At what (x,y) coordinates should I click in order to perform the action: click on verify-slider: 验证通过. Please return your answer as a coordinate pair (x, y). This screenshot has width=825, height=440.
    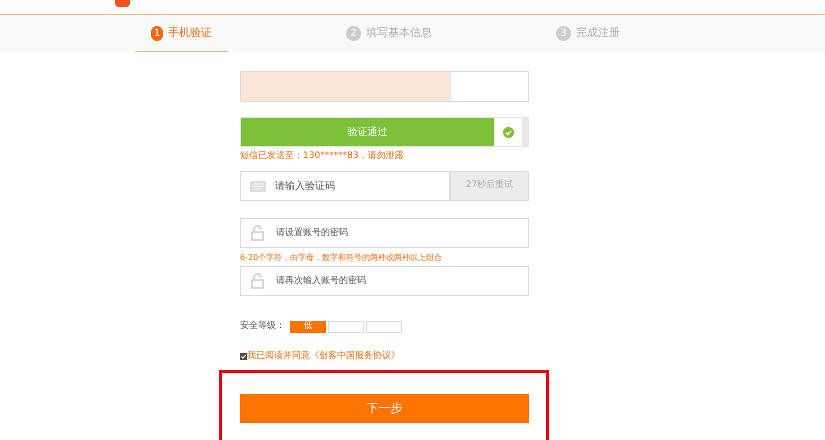
    Looking at the image, I should click on (384, 132).